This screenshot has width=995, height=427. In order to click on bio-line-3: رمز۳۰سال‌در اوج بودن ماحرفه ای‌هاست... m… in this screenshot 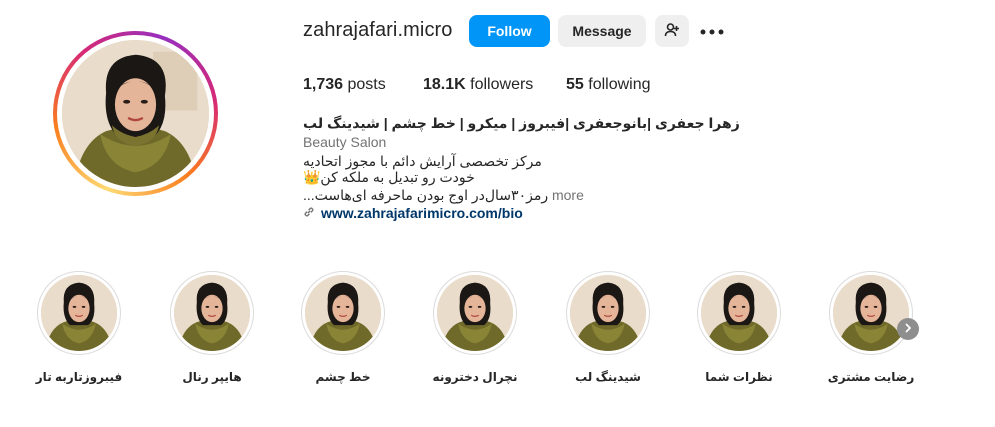, I will do `click(443, 195)`.